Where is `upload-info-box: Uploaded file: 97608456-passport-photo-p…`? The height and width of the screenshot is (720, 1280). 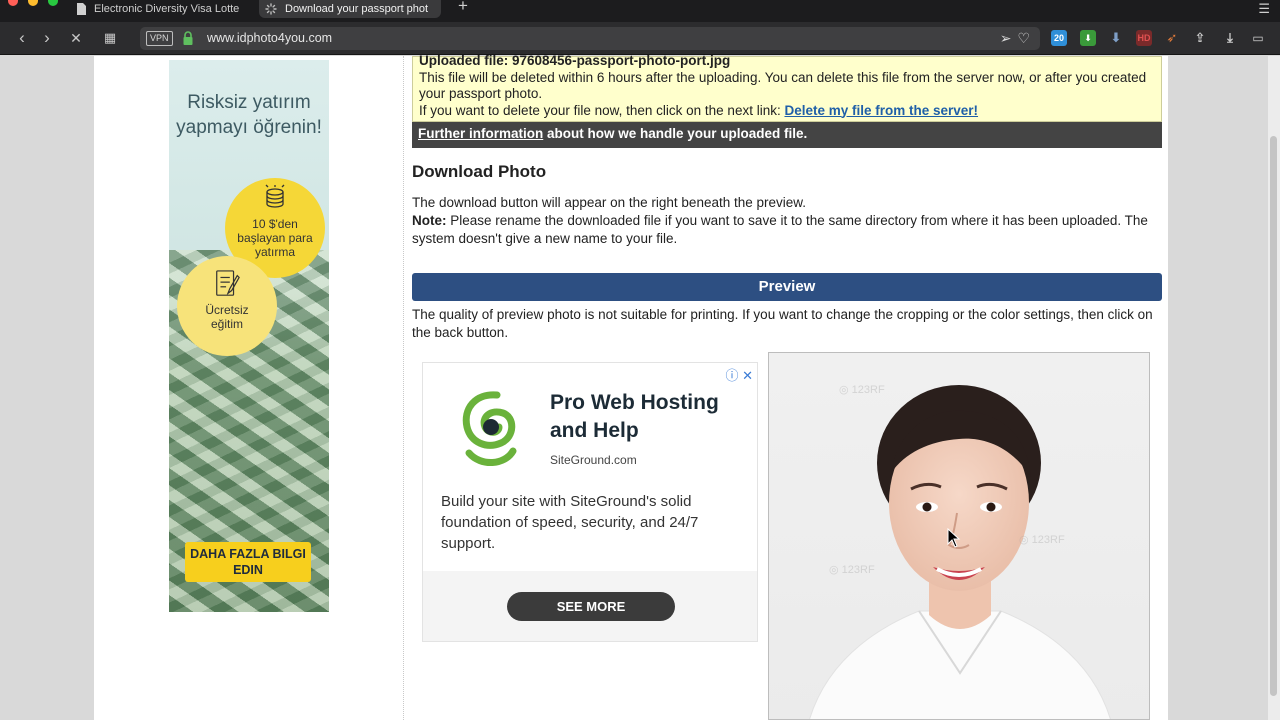 upload-info-box: Uploaded file: 97608456-passport-photo-p… is located at coordinates (787, 87).